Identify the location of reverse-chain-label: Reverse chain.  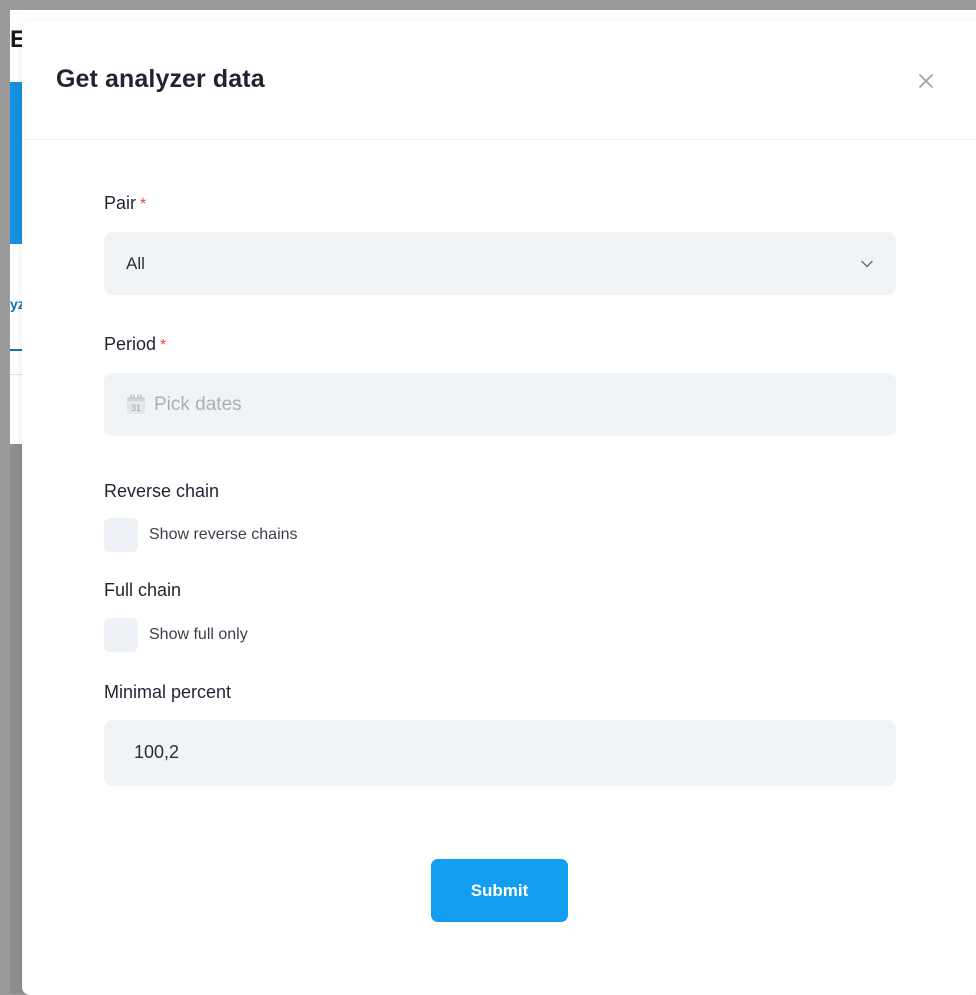
(162, 491).